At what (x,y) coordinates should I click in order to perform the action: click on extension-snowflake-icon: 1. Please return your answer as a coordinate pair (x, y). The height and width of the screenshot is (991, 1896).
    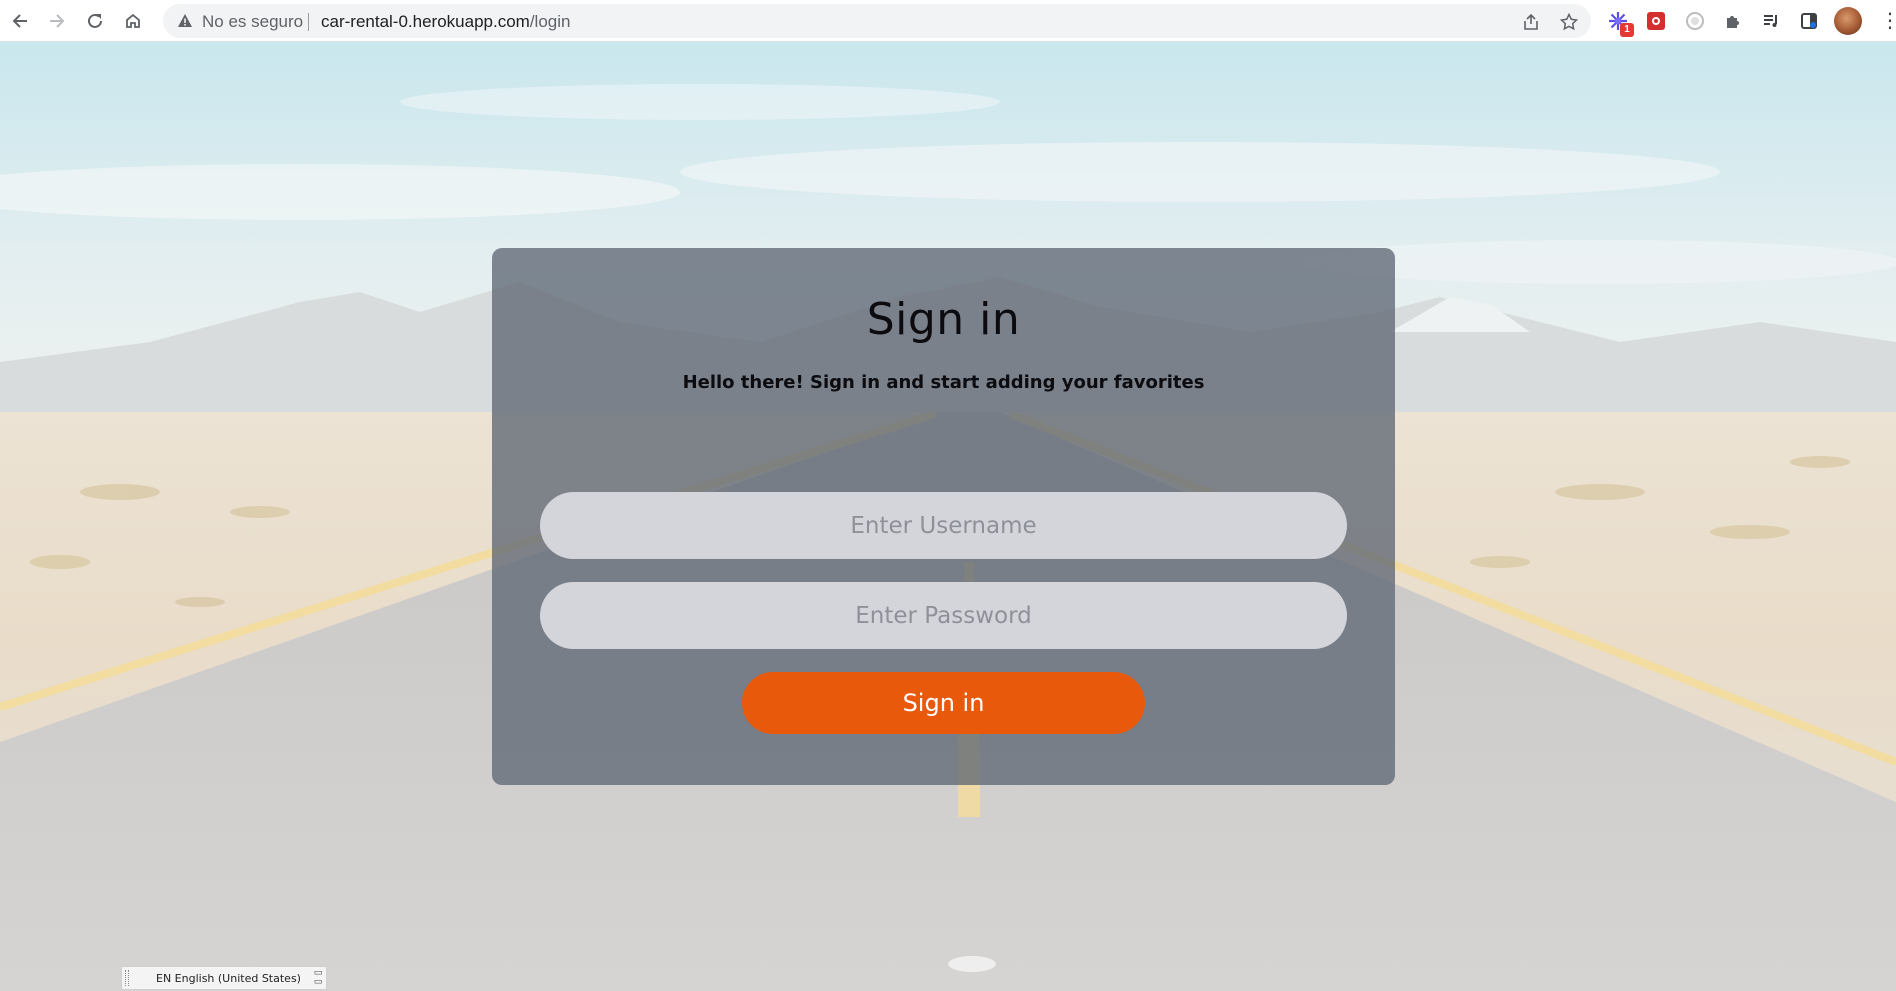
    Looking at the image, I should click on (1619, 22).